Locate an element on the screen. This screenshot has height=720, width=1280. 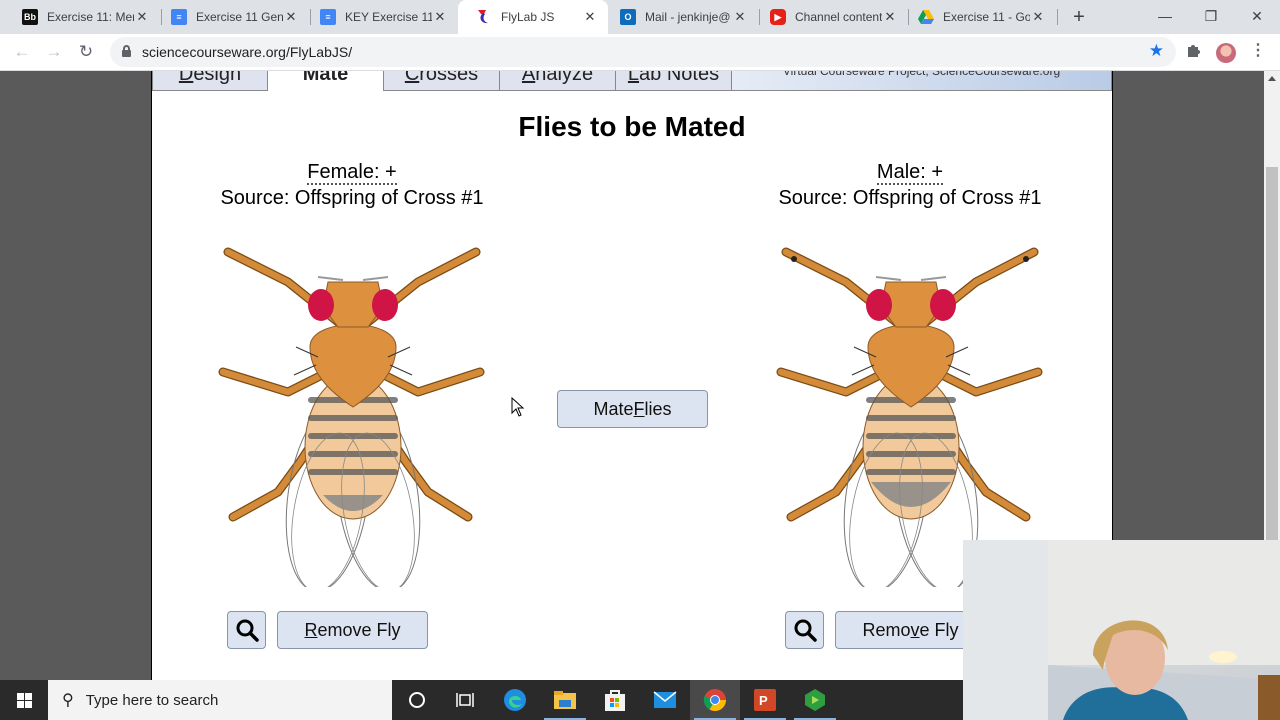
file-explorer-icon is located at coordinates (565, 700).